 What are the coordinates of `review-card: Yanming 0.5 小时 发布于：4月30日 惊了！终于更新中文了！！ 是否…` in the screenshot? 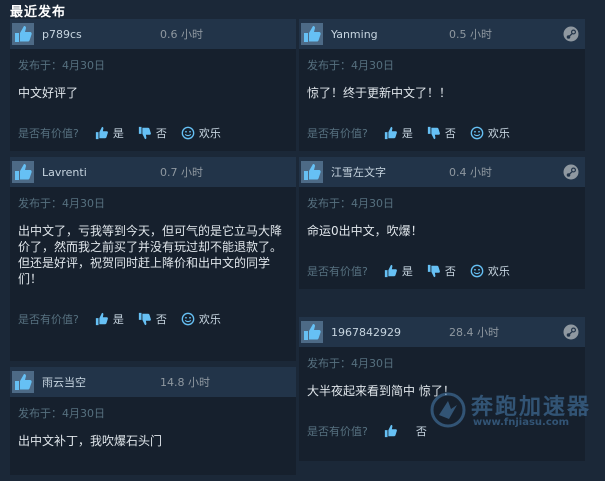 It's located at (442, 85).